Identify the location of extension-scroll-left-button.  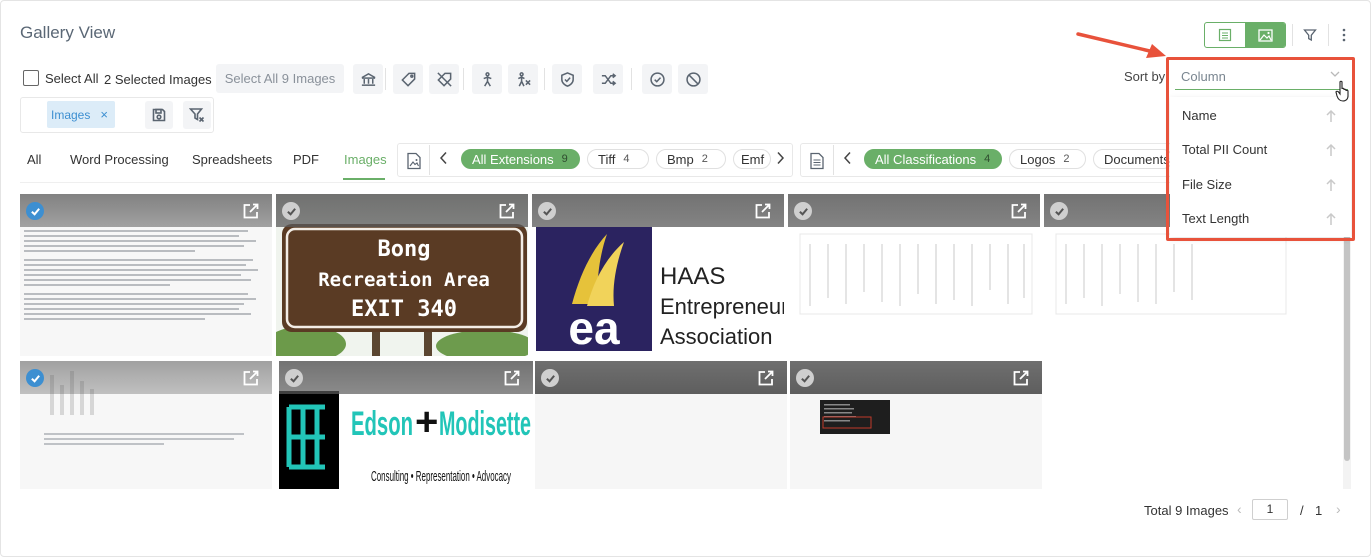
(443, 159).